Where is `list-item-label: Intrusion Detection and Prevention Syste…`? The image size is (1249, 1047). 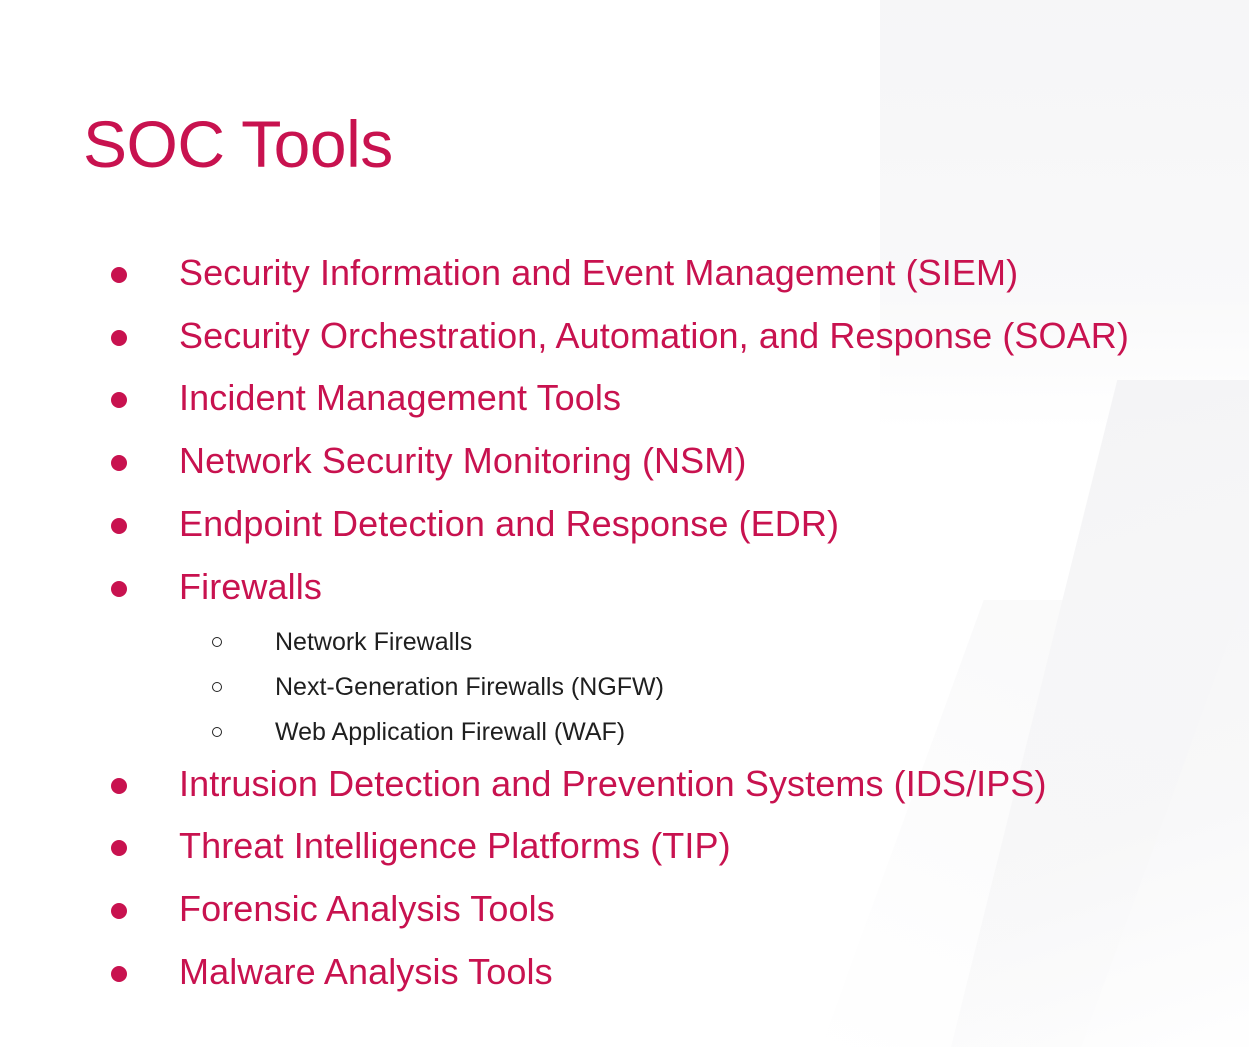 list-item-label: Intrusion Detection and Prevention Syste… is located at coordinates (613, 783).